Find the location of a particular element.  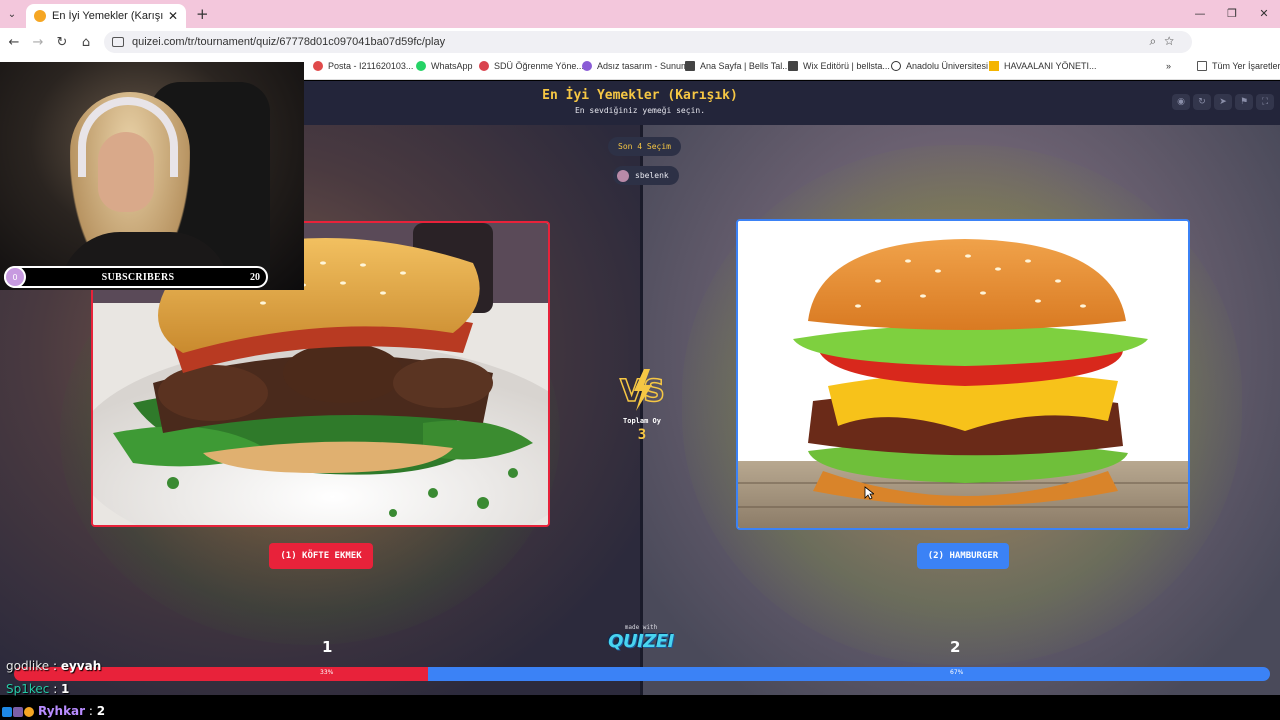

stream-bottom-bar is located at coordinates (640, 710).